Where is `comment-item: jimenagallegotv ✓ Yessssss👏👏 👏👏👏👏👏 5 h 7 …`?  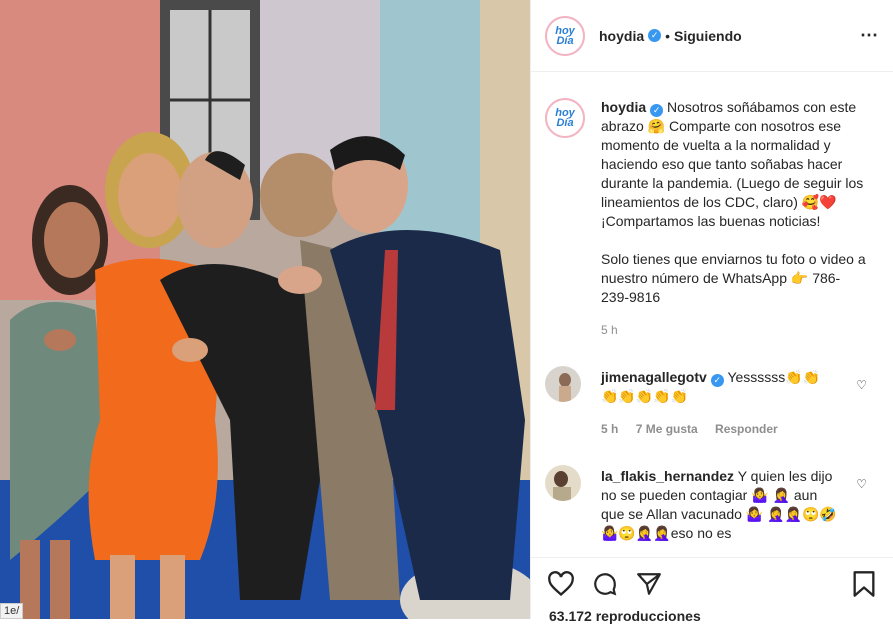
comment-item: jimenagallegotv ✓ Yessssss👏👏 👏👏👏👏👏 5 h 7 … is located at coordinates (712, 402).